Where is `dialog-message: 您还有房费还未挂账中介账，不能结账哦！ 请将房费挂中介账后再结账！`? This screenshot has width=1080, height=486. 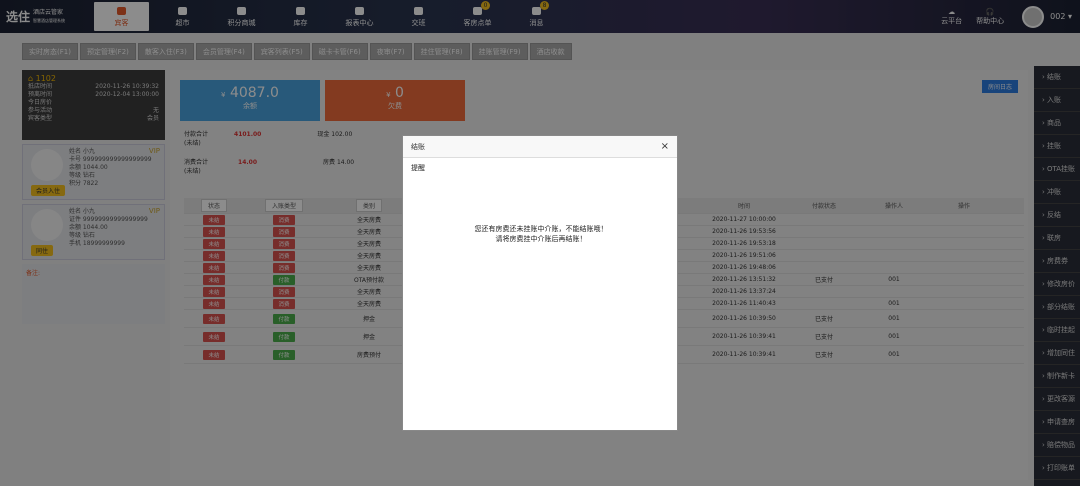 dialog-message: 您还有房费还未挂账中介账，不能结账哦！ 请将房费挂中介账后再结账！ is located at coordinates (541, 234).